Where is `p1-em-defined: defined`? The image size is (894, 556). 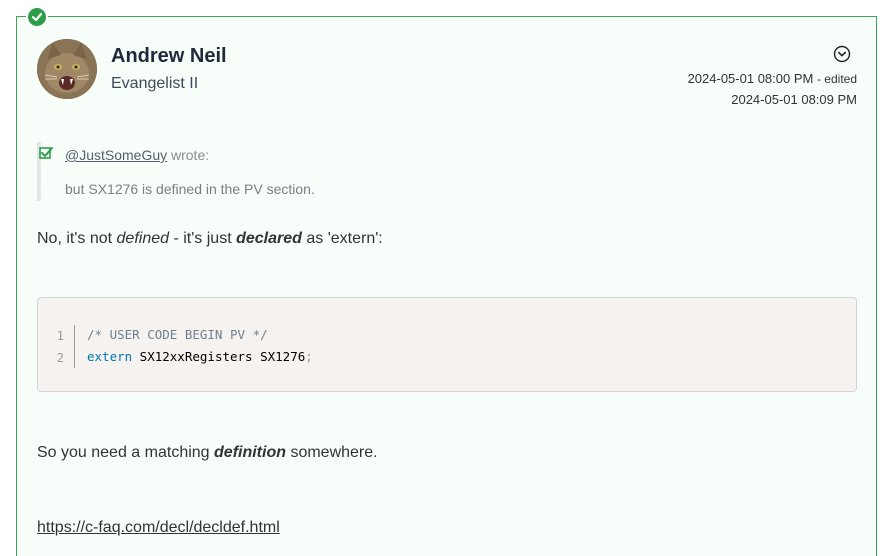 p1-em-defined: defined is located at coordinates (143, 238).